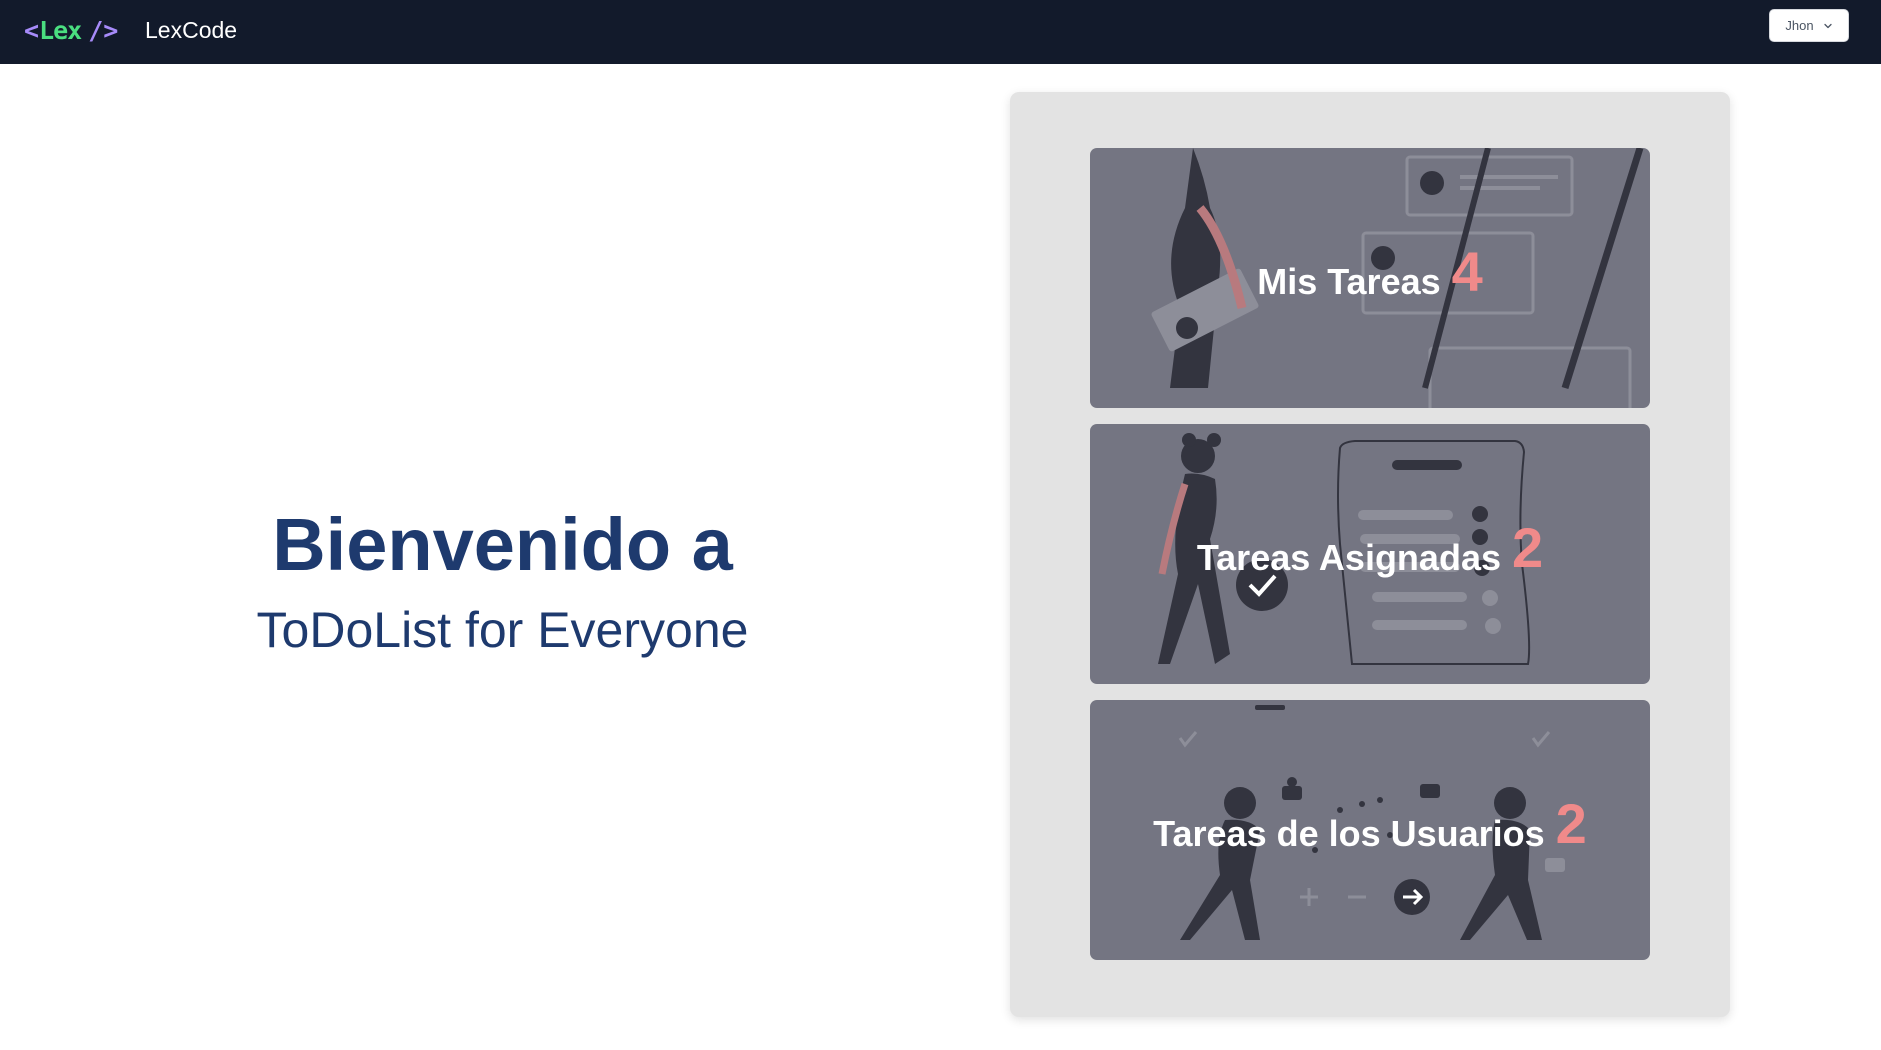 The image size is (1881, 1050). I want to click on card-title: Mis Tareas, so click(1349, 281).